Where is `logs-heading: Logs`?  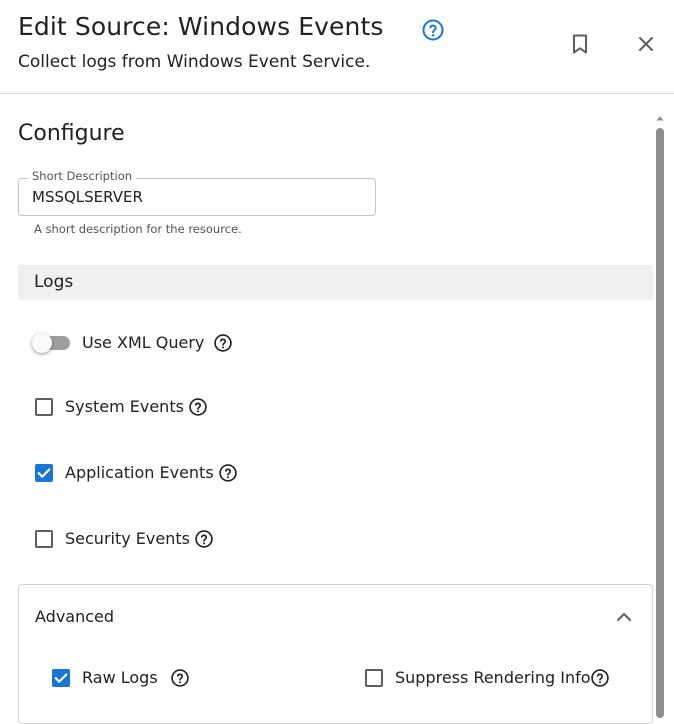
logs-heading: Logs is located at coordinates (54, 282).